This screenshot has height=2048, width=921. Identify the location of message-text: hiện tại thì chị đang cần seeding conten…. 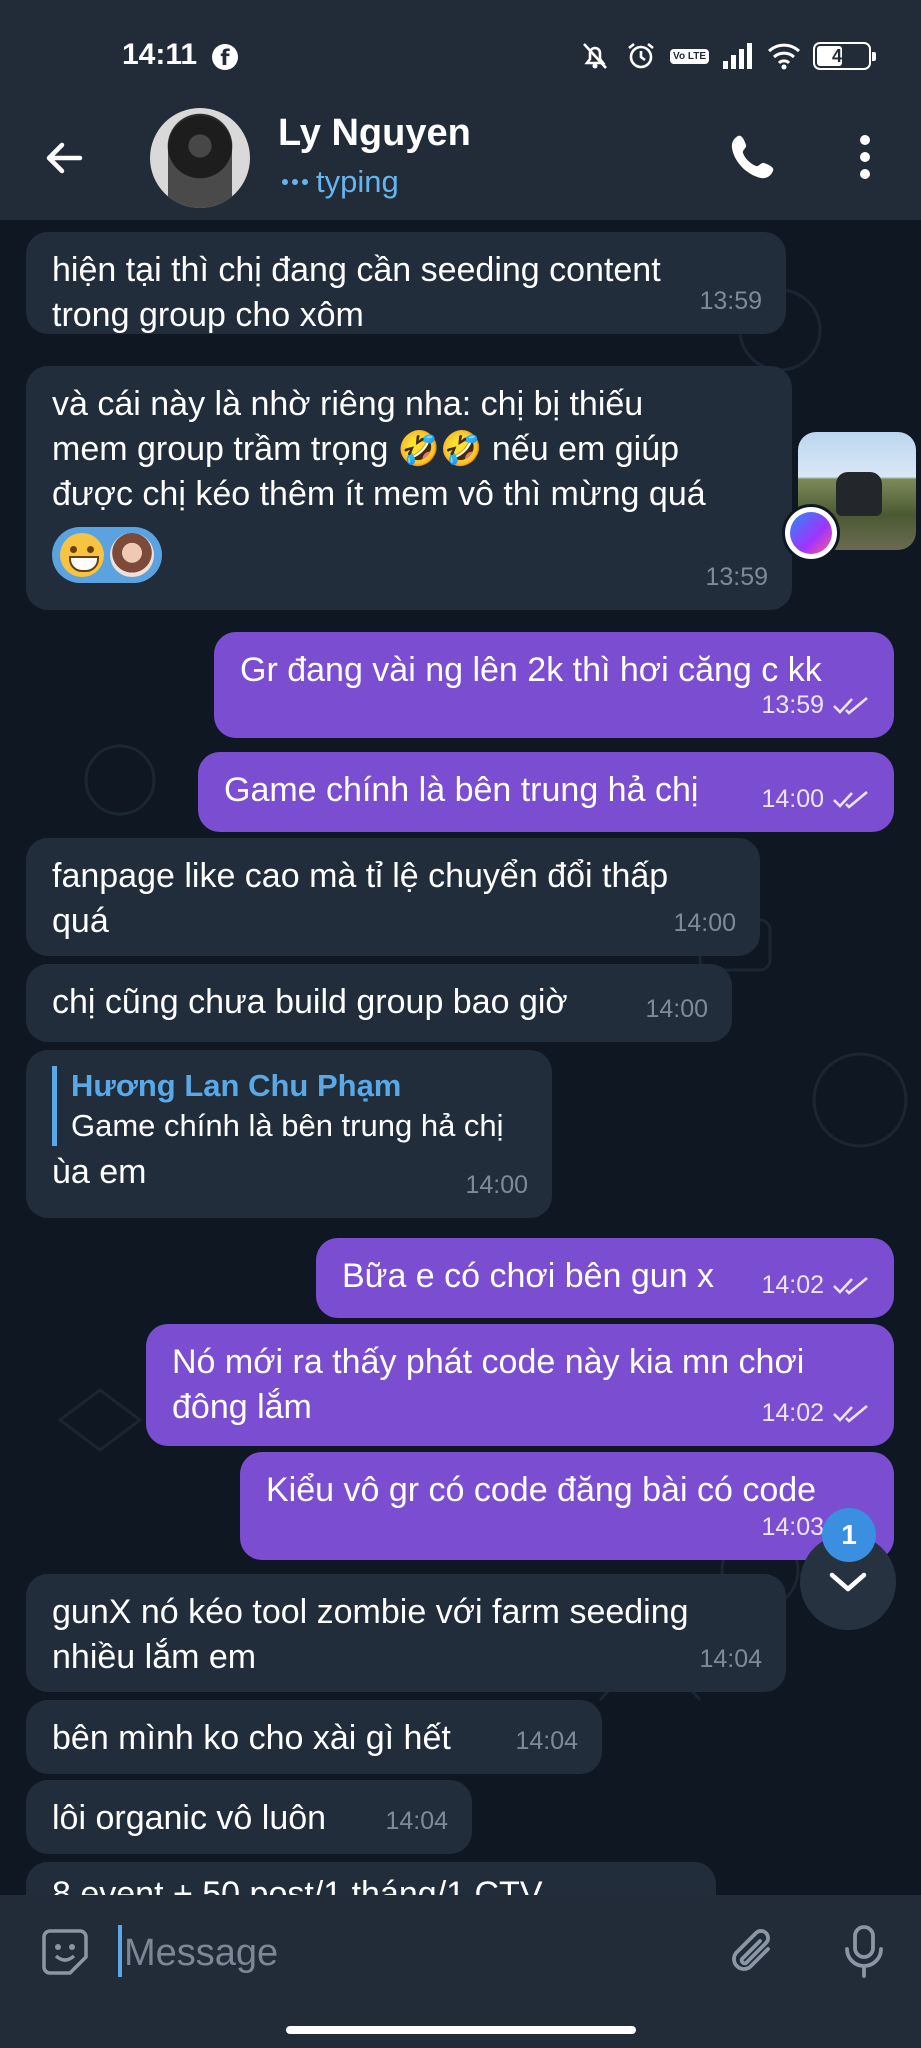
(356, 292).